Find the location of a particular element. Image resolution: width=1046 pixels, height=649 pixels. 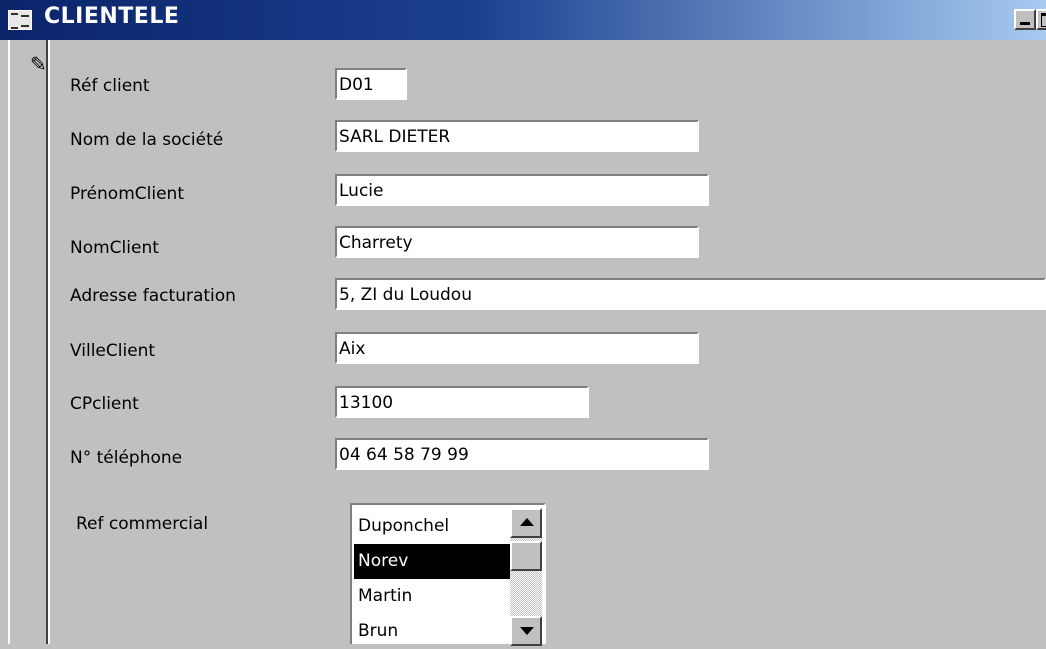

ref-commercial-label: Ref commercial is located at coordinates (142, 524).